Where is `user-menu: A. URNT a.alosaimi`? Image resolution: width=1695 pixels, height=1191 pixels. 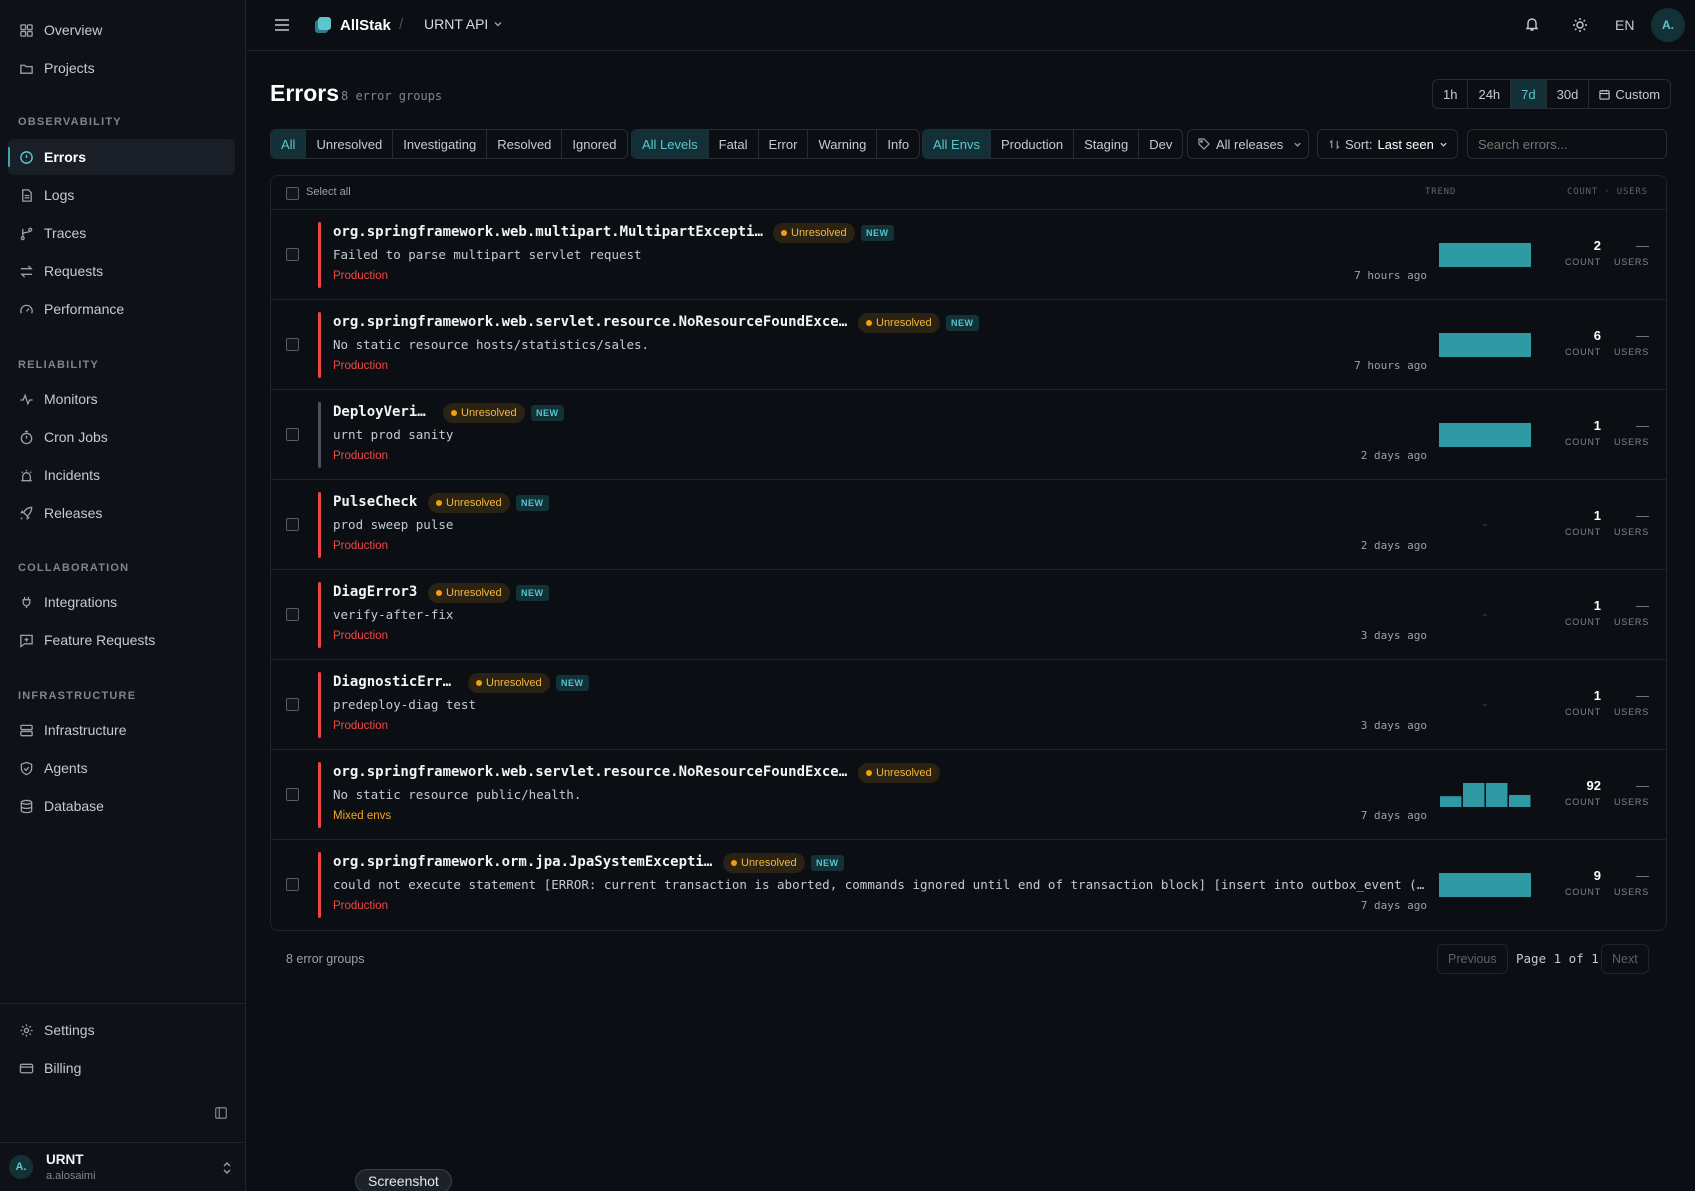
user-menu: A. URNT a.alosaimi is located at coordinates (123, 1166).